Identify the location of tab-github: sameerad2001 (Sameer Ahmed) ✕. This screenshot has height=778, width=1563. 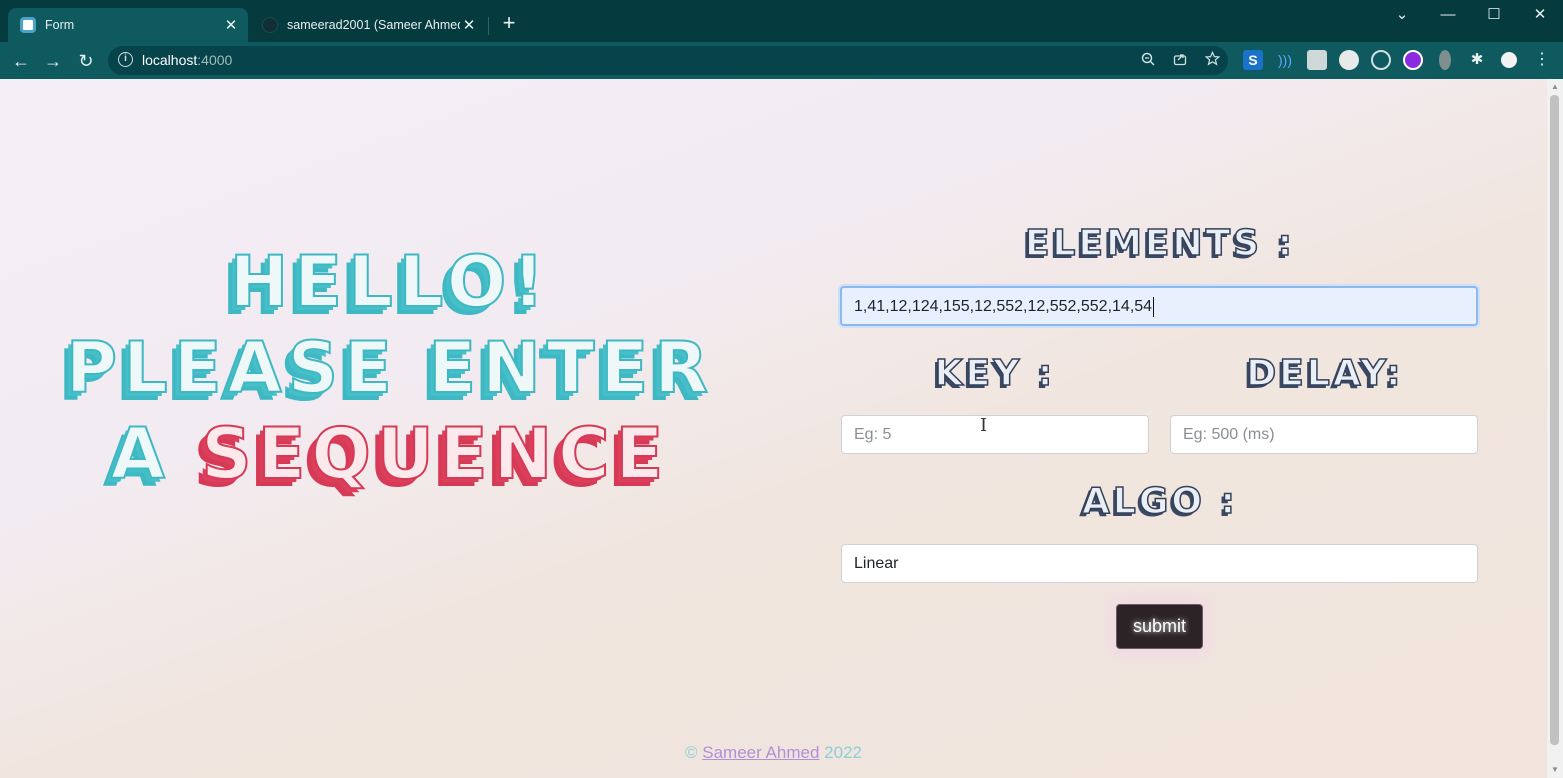
(368, 25).